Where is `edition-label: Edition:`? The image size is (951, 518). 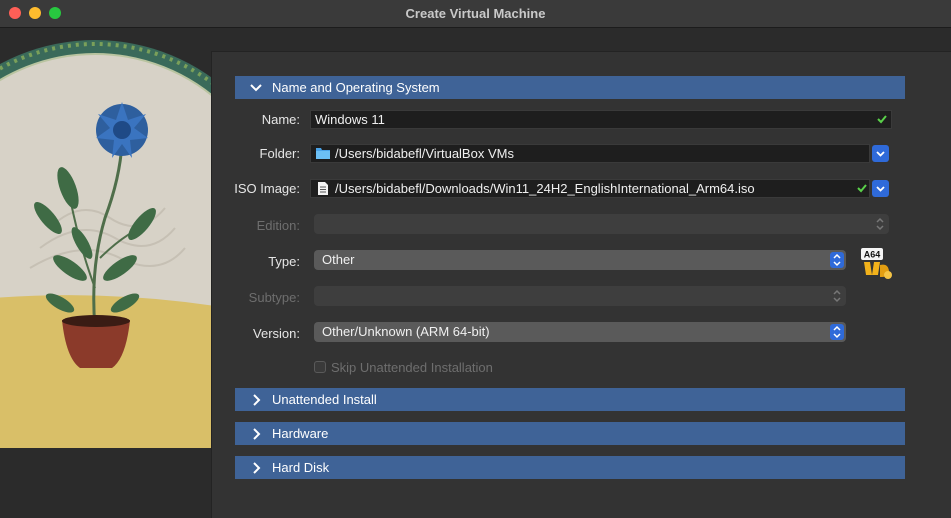
edition-label: Edition: is located at coordinates (278, 225).